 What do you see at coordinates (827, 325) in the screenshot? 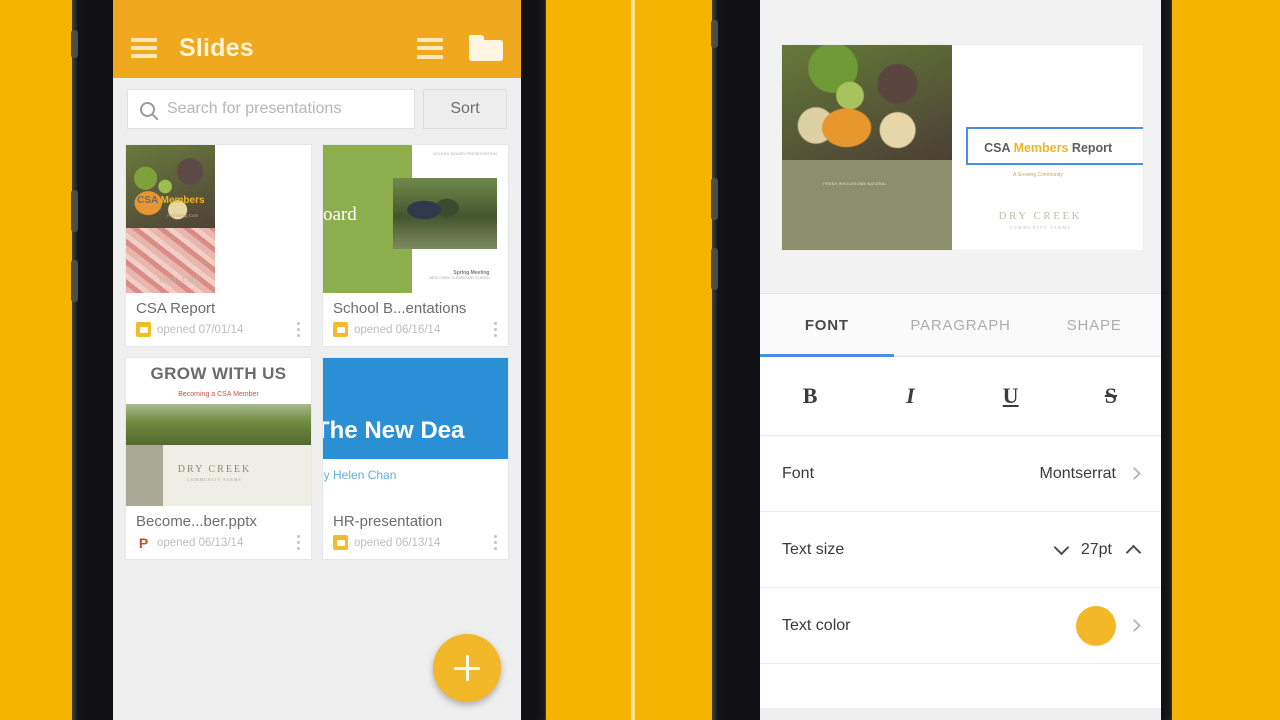
I see `tab-font: FONT` at bounding box center [827, 325].